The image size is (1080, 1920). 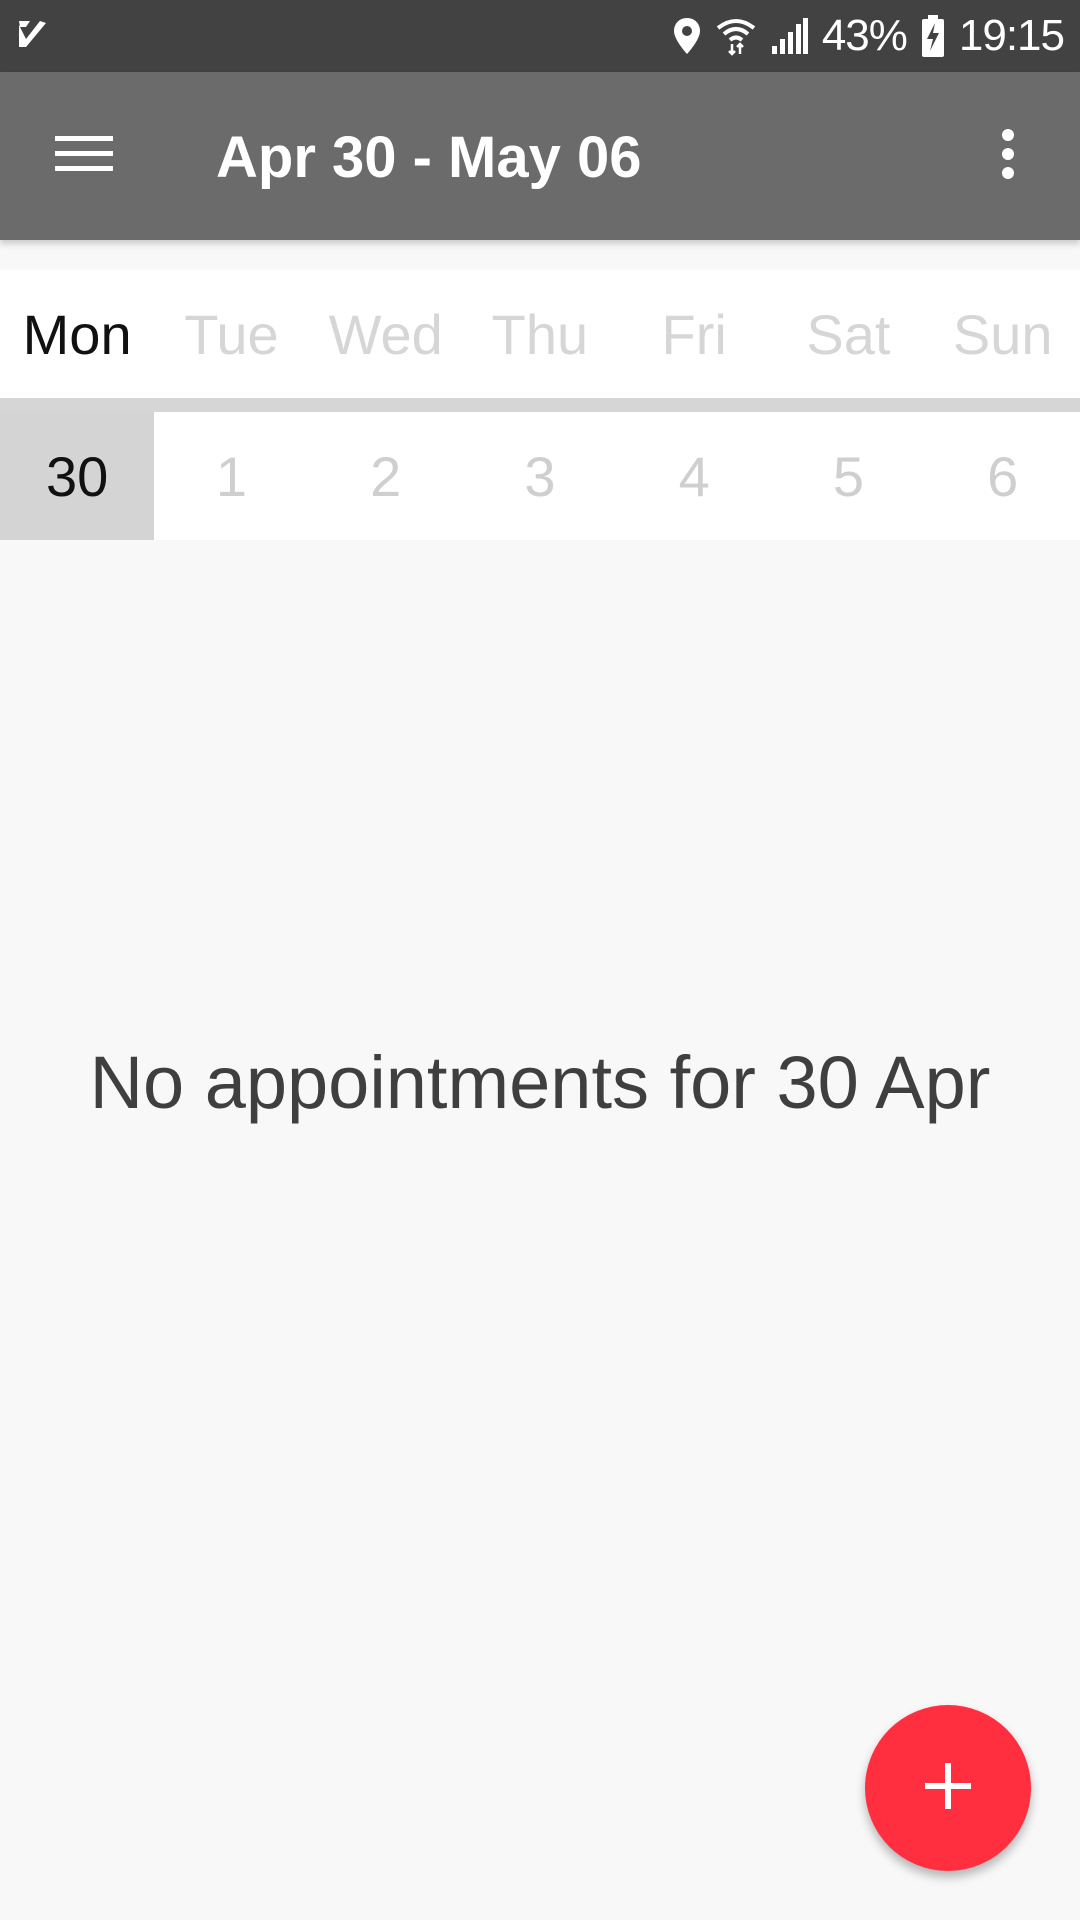 I want to click on hamburger-menu-icon, so click(x=84, y=156).